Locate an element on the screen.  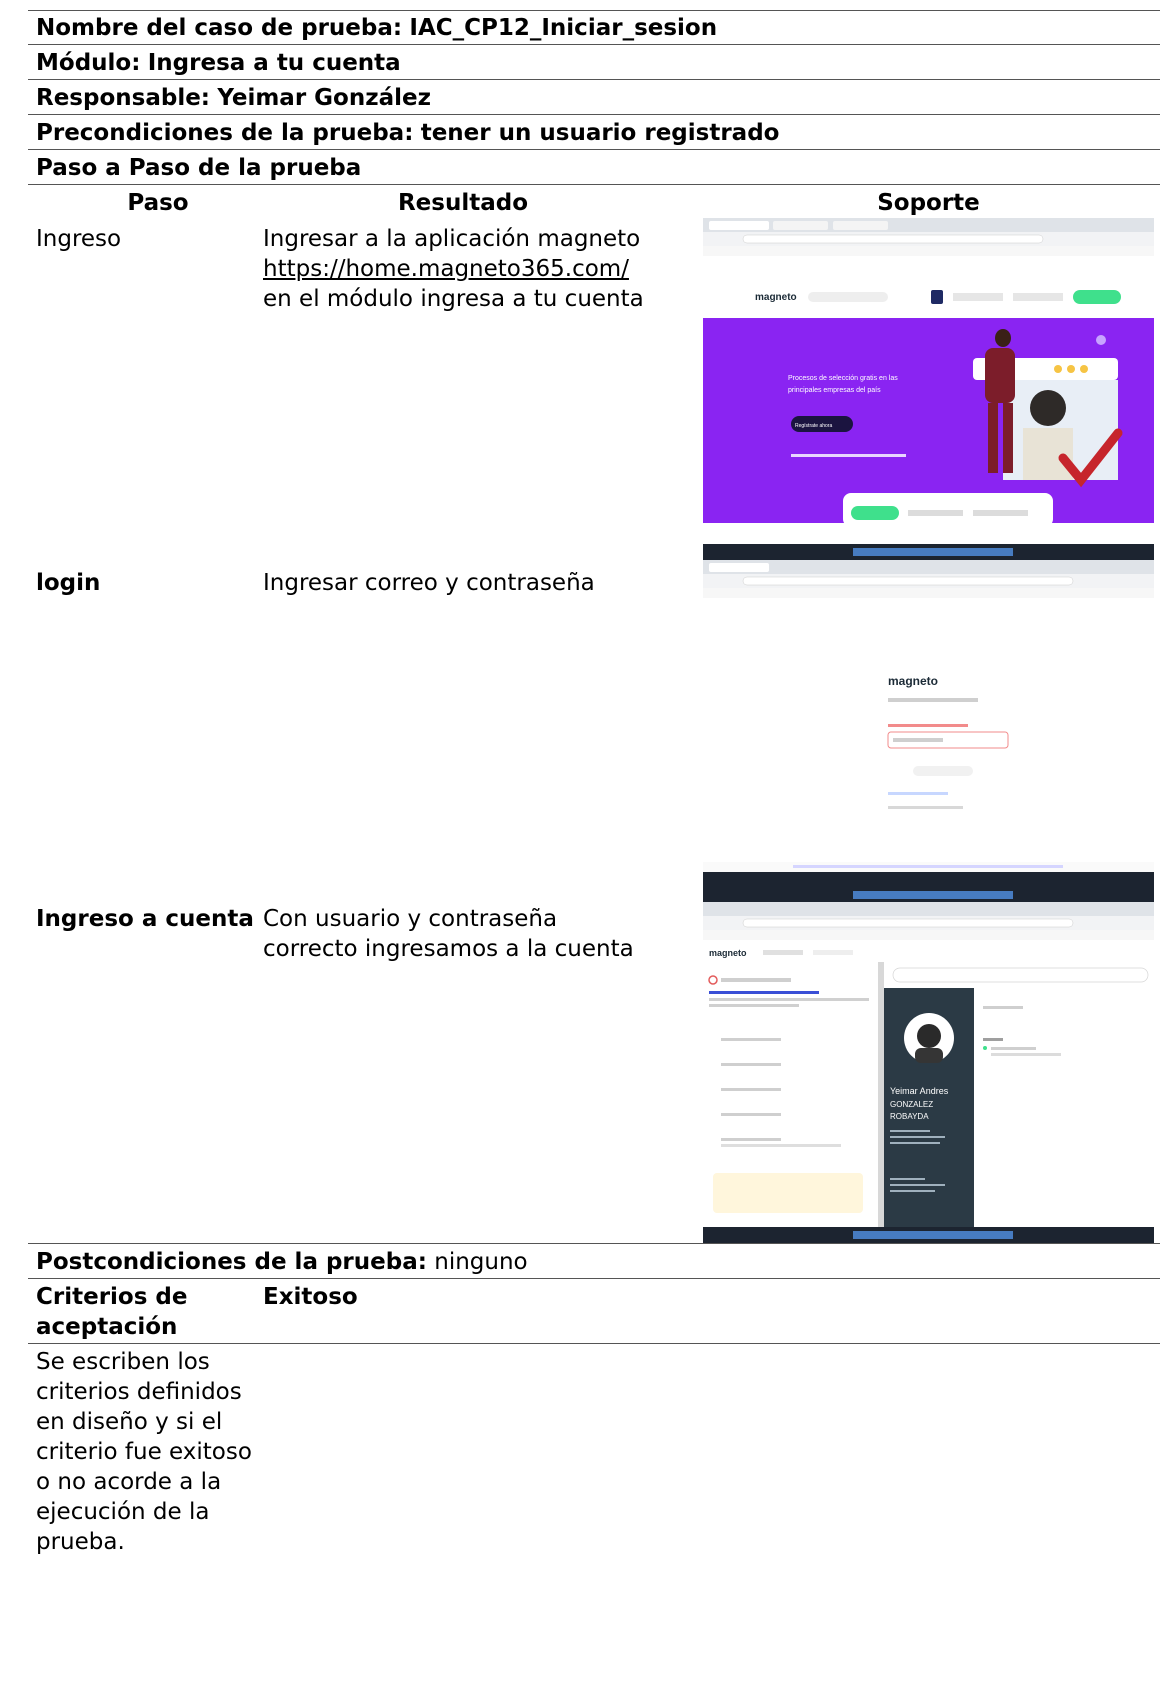
step-name: Ingreso a cuenta is located at coordinates (145, 919).